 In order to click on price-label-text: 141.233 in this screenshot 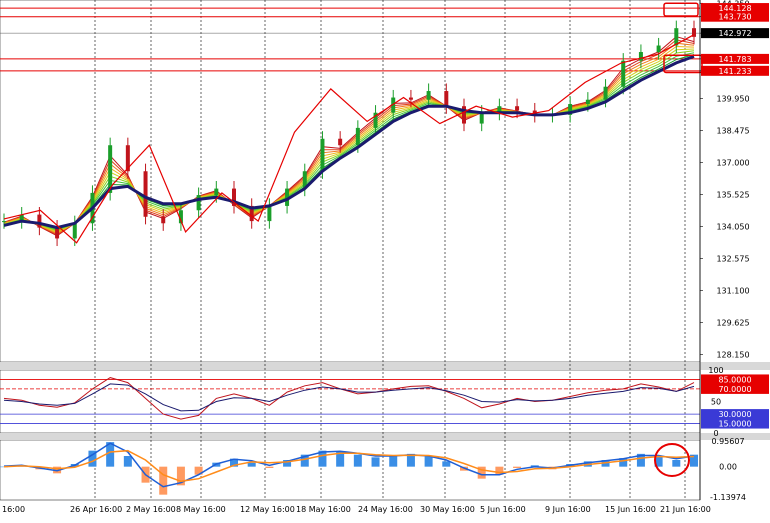, I will do `click(734, 71)`.